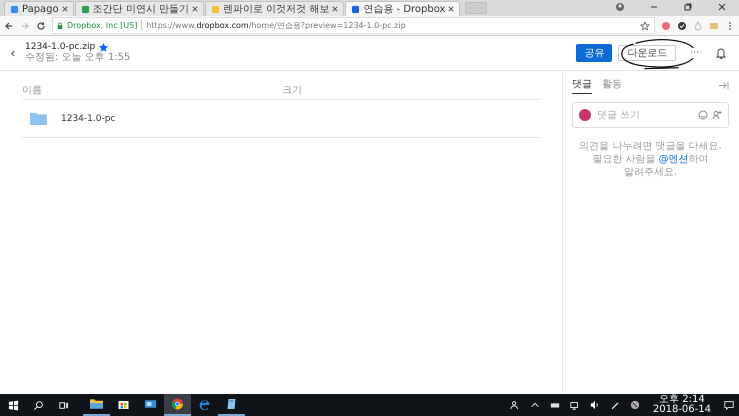 The height and width of the screenshot is (416, 739). I want to click on chrome-logo-icon, so click(177, 404).